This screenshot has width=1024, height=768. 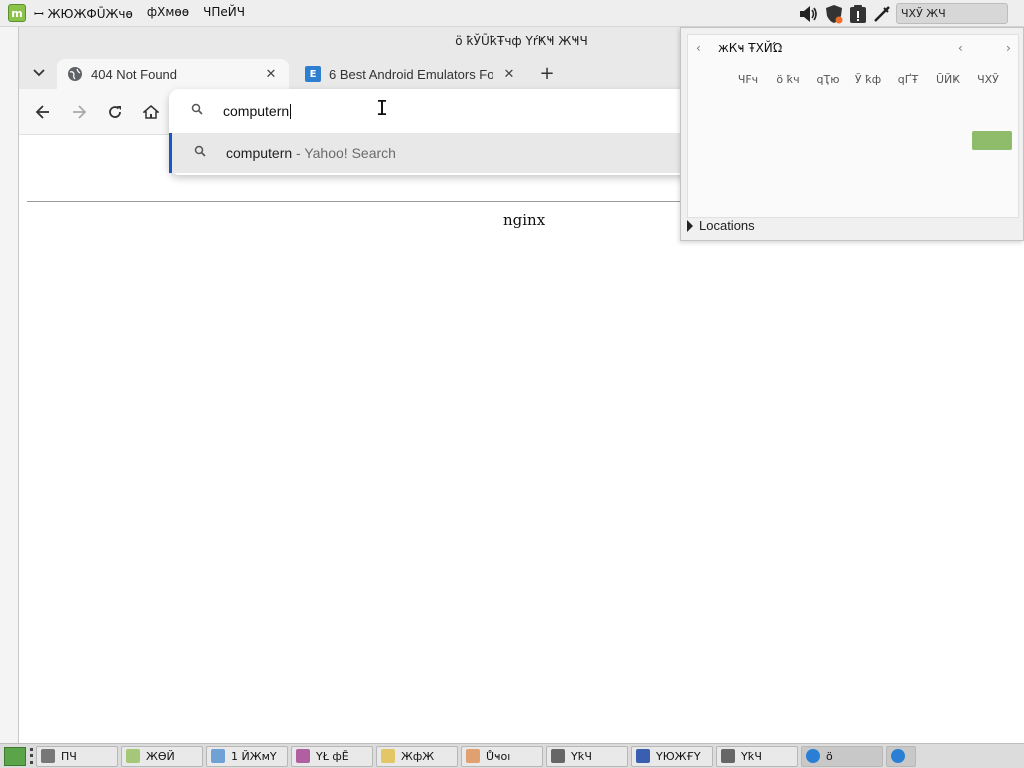 I want to click on window-title: ö ҟЎŪҟŦчф ΥŕҜҸ ЖҸЧ, so click(x=521, y=41).